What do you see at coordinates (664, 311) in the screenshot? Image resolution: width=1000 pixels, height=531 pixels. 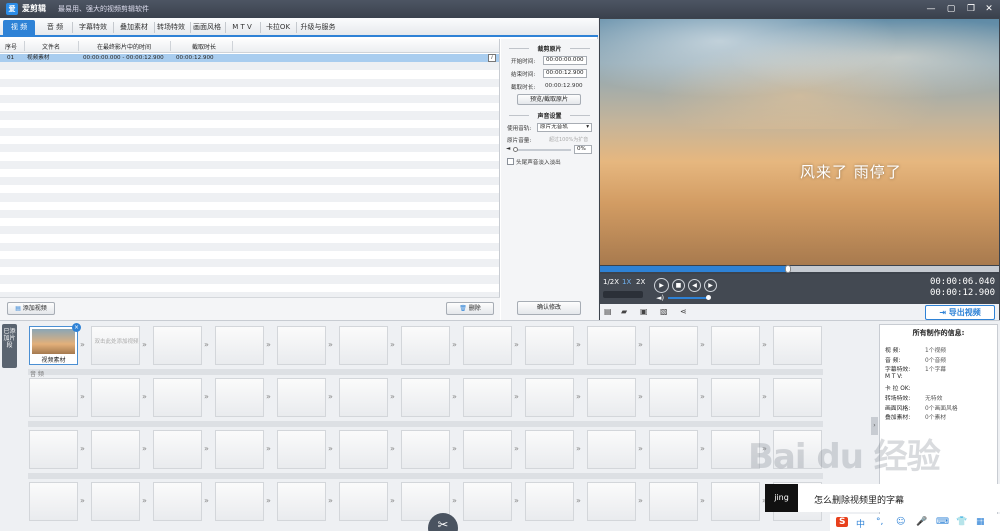 I see `help-icon: ▧` at bounding box center [664, 311].